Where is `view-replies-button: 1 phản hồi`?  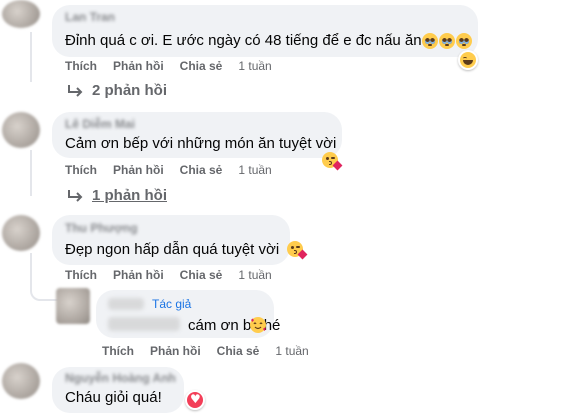 view-replies-button: 1 phản hồi is located at coordinates (116, 195).